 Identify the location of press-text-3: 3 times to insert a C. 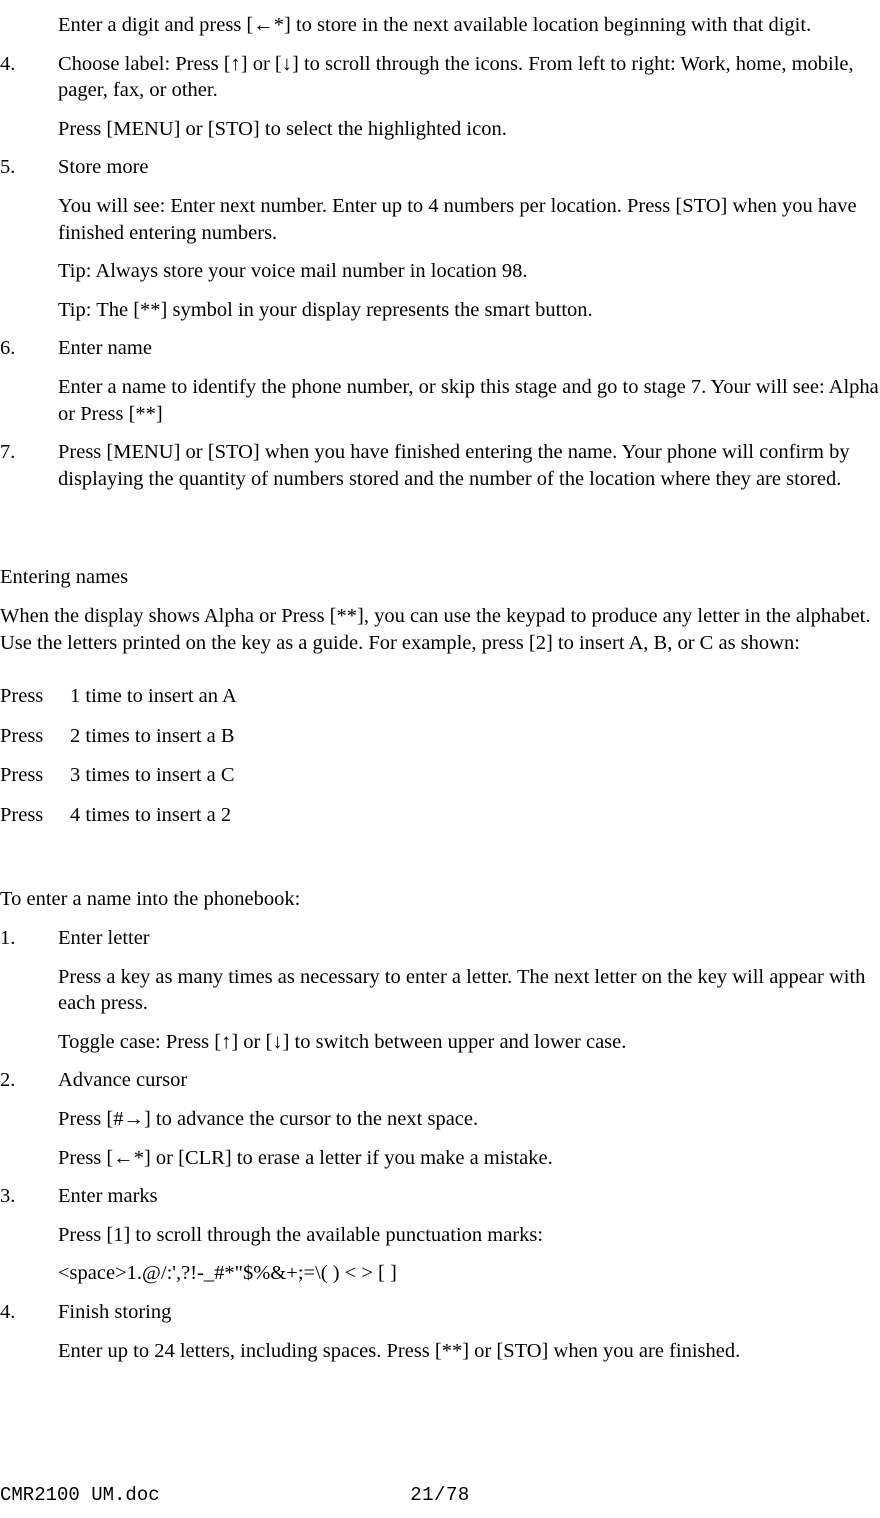
(152, 775).